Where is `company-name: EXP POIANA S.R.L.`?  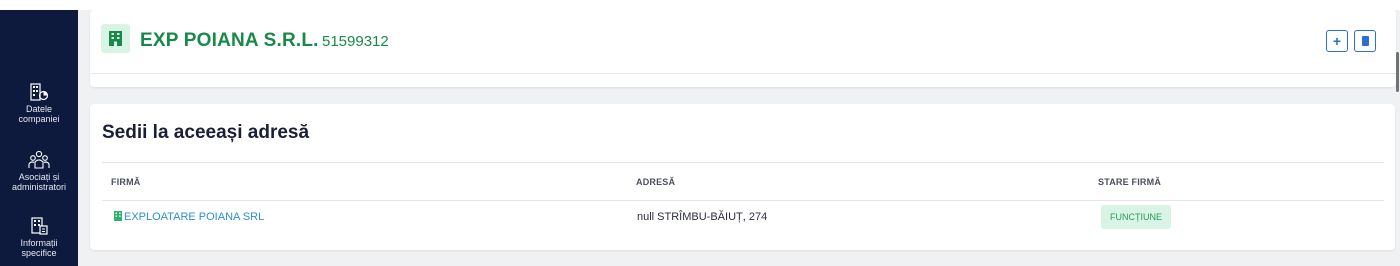
company-name: EXP POIANA S.R.L. is located at coordinates (229, 40).